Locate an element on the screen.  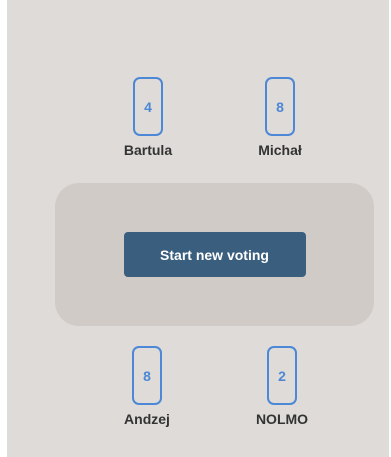
start-new-voting-button: Start new voting is located at coordinates (214, 254).